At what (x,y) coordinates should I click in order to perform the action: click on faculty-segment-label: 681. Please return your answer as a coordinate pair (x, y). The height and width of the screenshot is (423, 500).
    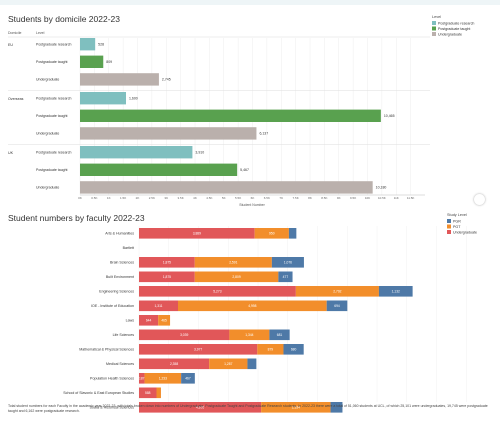
    Looking at the image, I should click on (280, 335).